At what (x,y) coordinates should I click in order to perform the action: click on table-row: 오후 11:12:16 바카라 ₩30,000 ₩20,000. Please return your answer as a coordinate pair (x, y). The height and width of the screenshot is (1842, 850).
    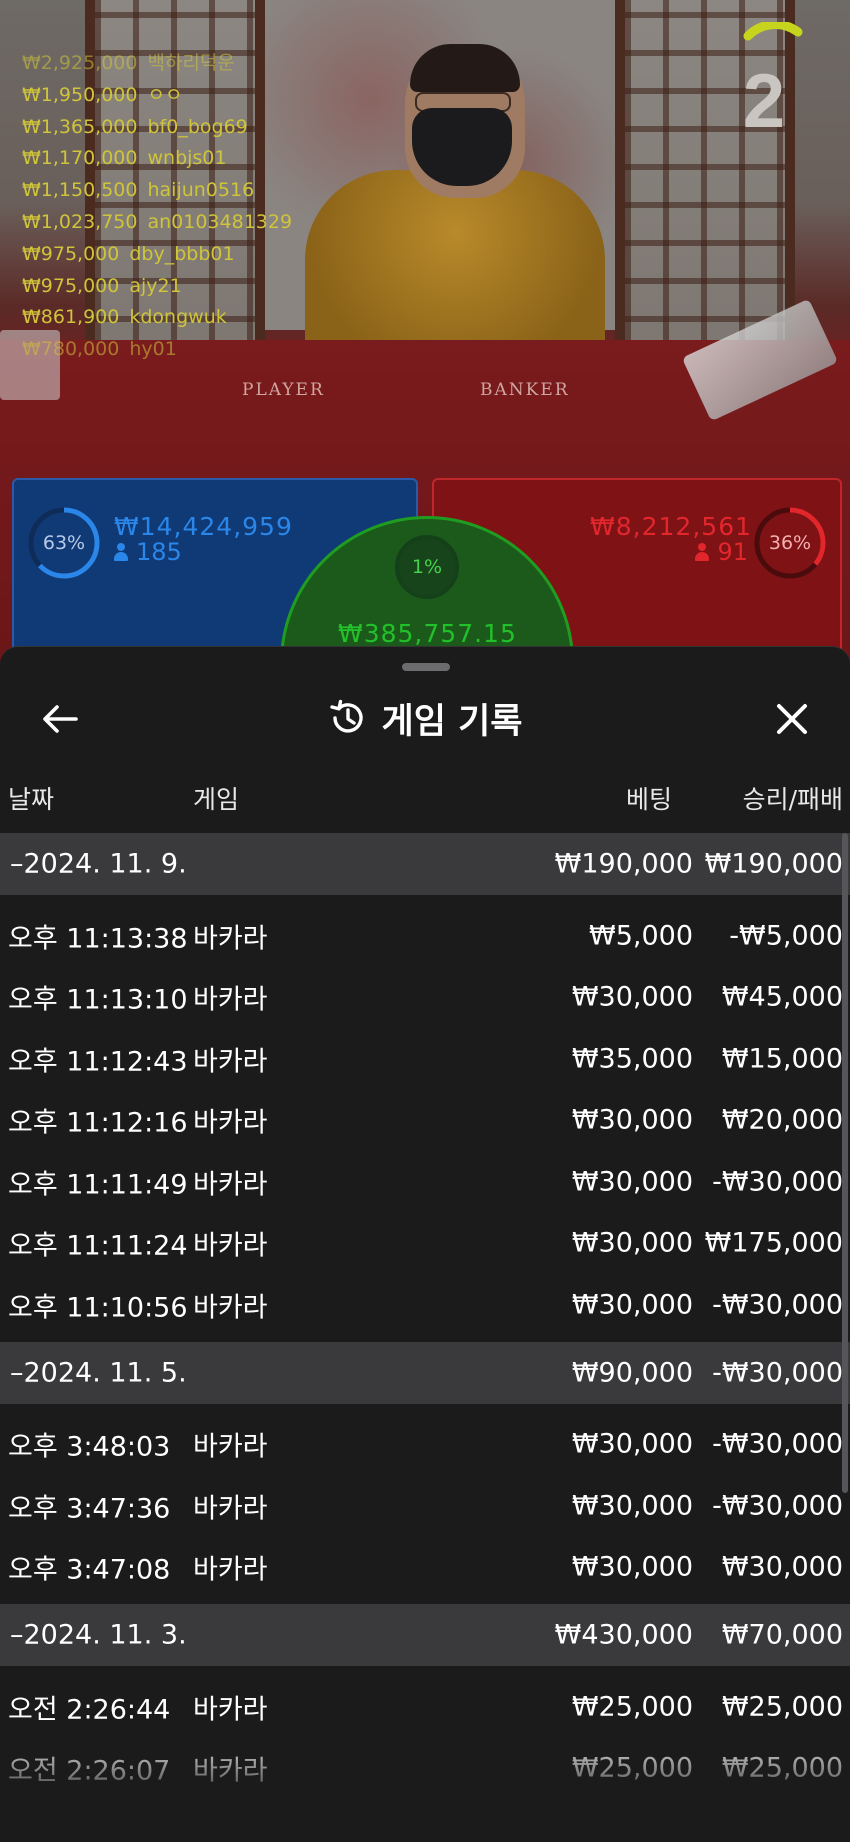
    Looking at the image, I should click on (425, 1121).